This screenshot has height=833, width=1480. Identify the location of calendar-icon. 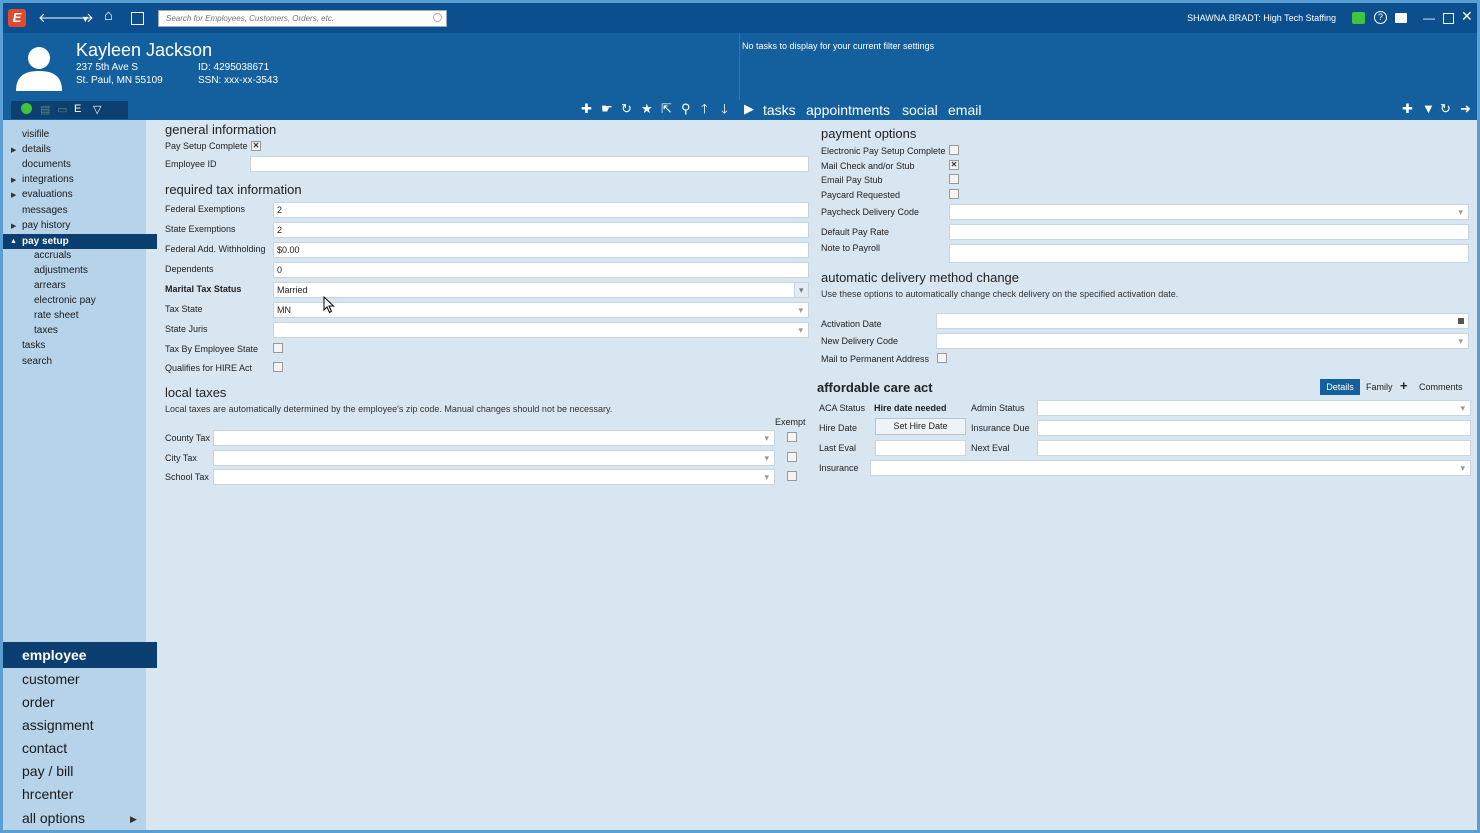
(1461, 321).